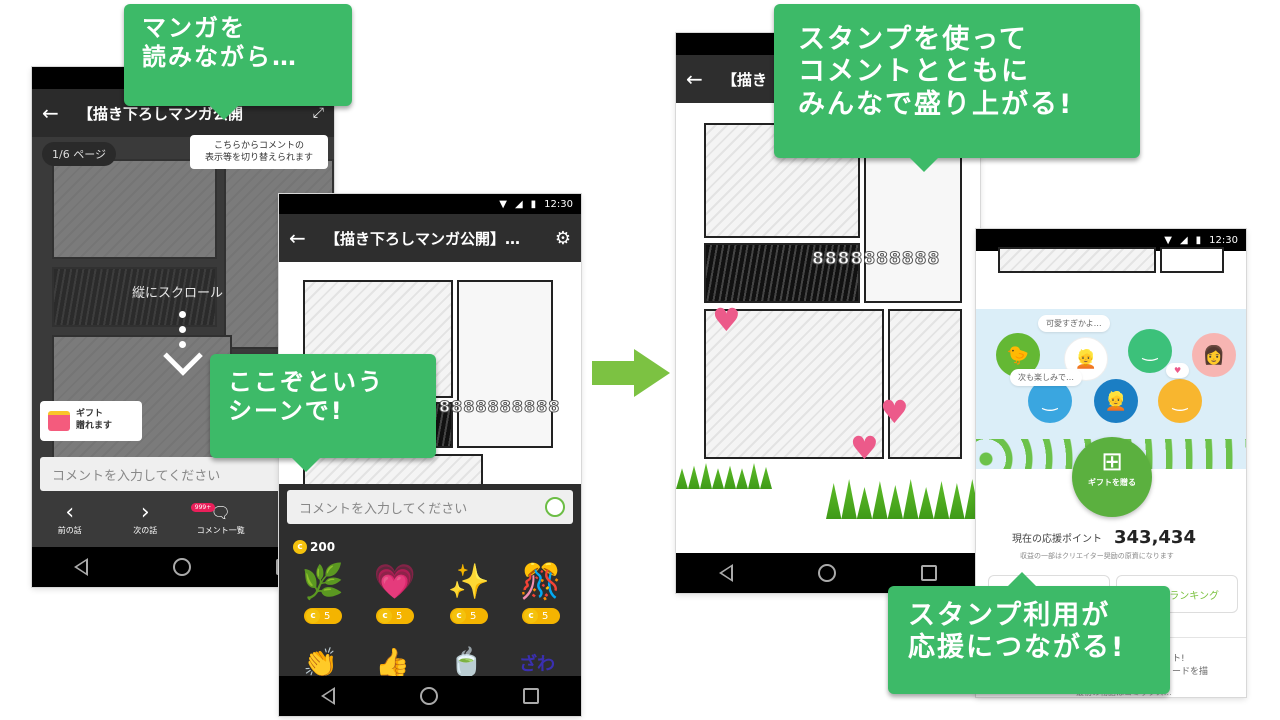  What do you see at coordinates (1111, 278) in the screenshot?
I see `manga-page-bottom` at bounding box center [1111, 278].